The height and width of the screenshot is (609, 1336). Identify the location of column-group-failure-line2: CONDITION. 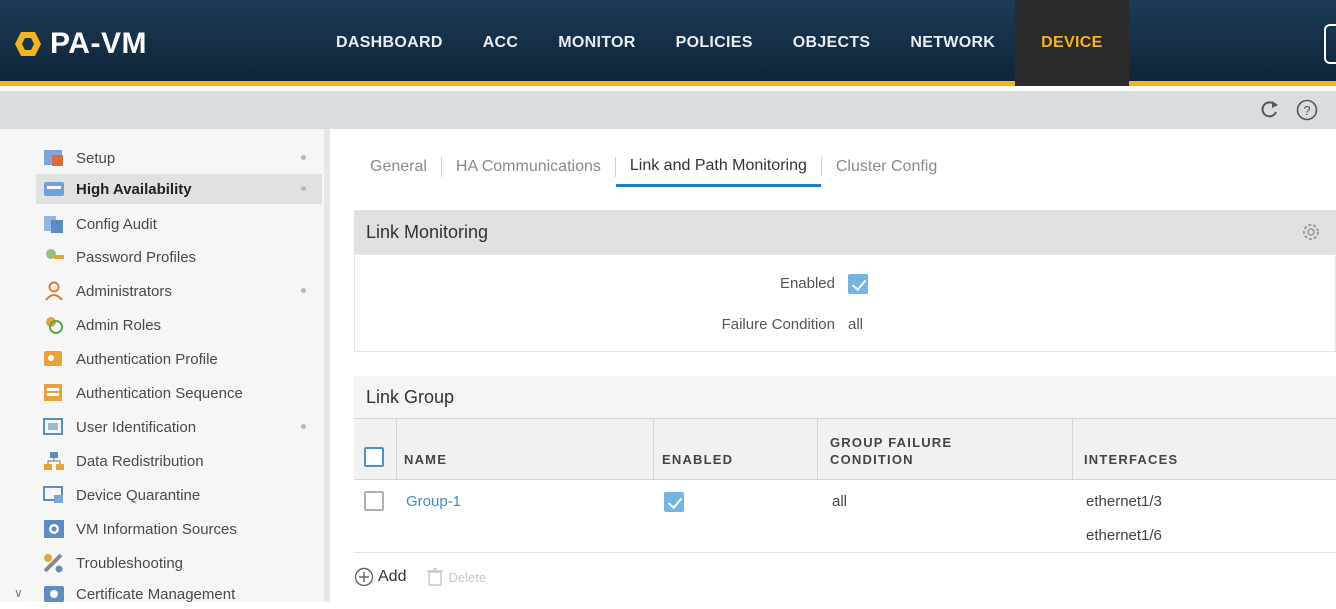
(872, 459).